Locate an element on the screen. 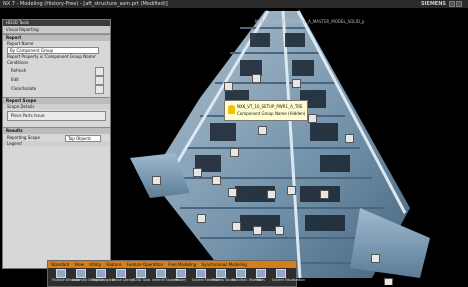  reuse-library-button: Reuse Library is located at coordinates (123, 276).